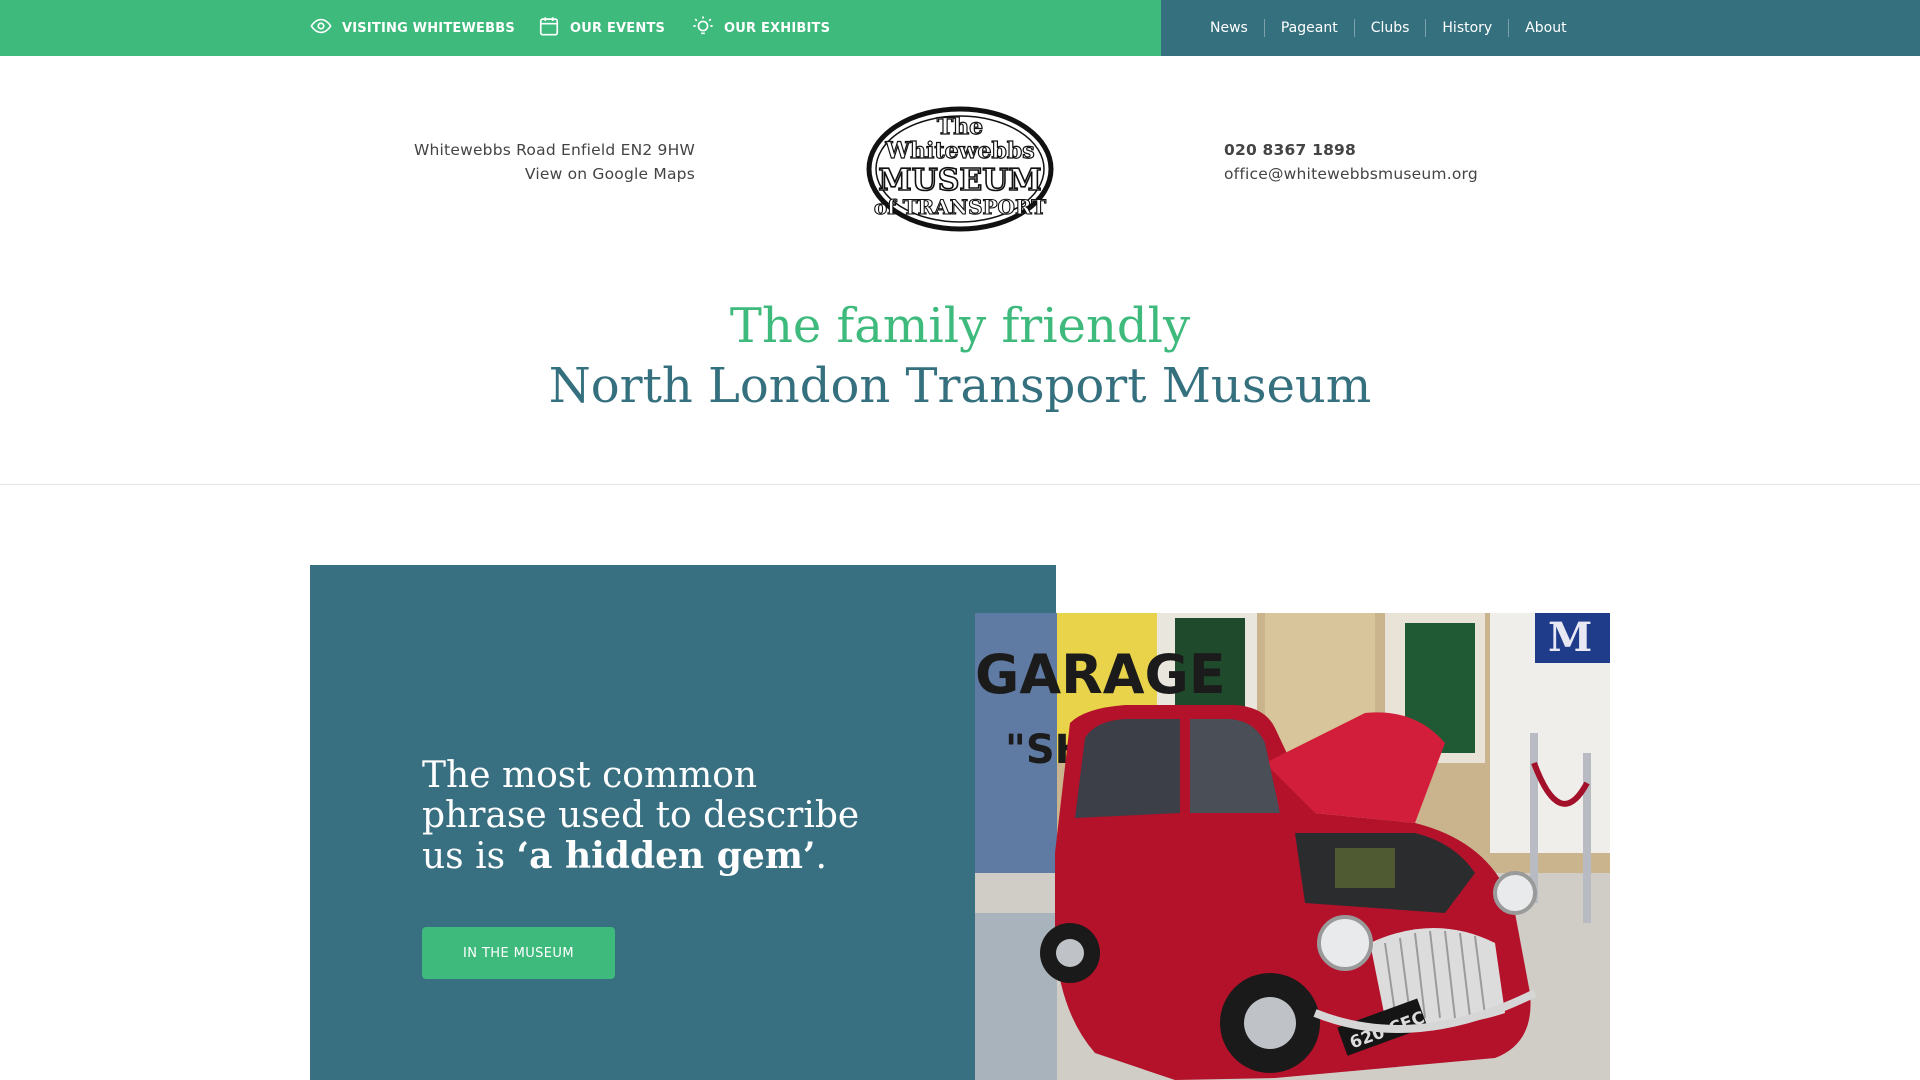 This screenshot has height=1080, width=1920. Describe the element at coordinates (960, 386) in the screenshot. I see `tagline-line2: North London Transport Museum` at that location.